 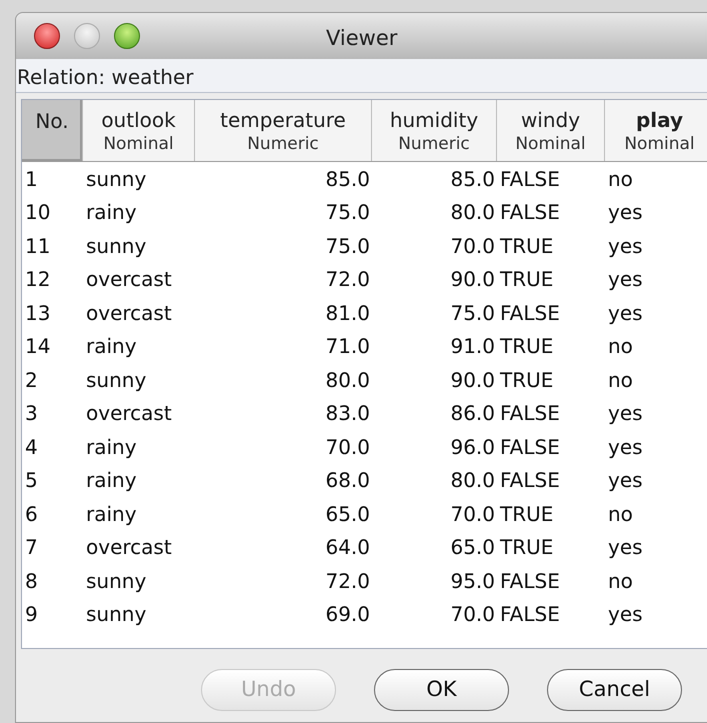 I want to click on table-cell-text: 10, so click(x=37, y=212).